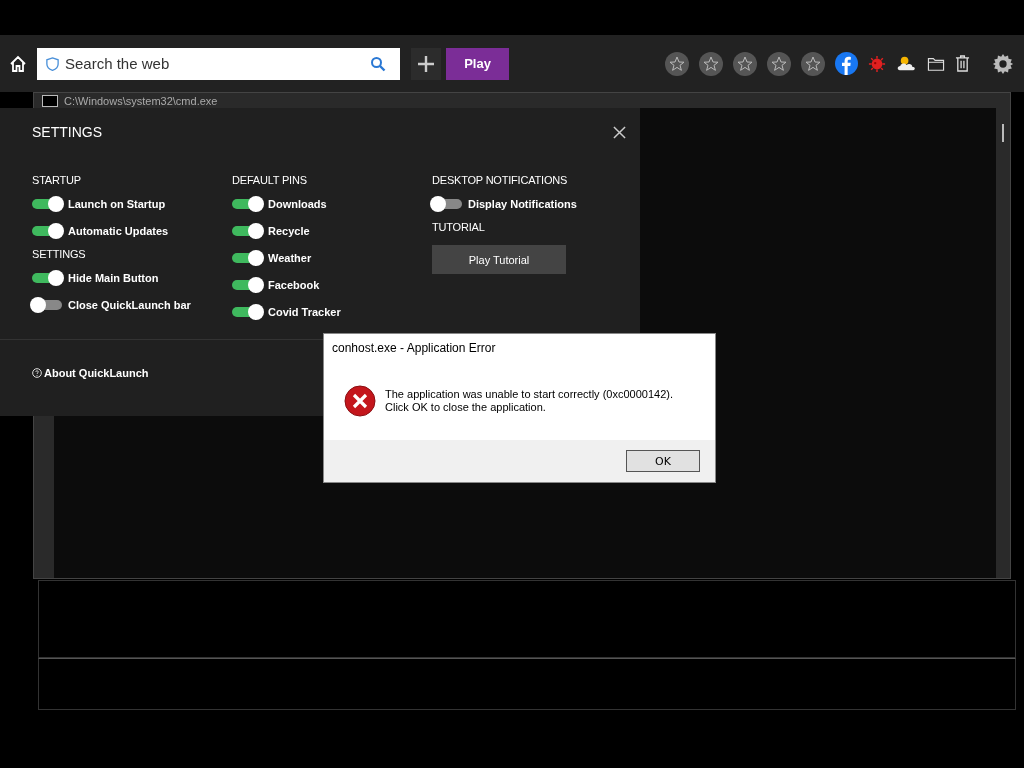 The width and height of the screenshot is (1024, 768). Describe the element at coordinates (141, 100) in the screenshot. I see `window-title: C:\Windows\system32\cmd.exe` at that location.